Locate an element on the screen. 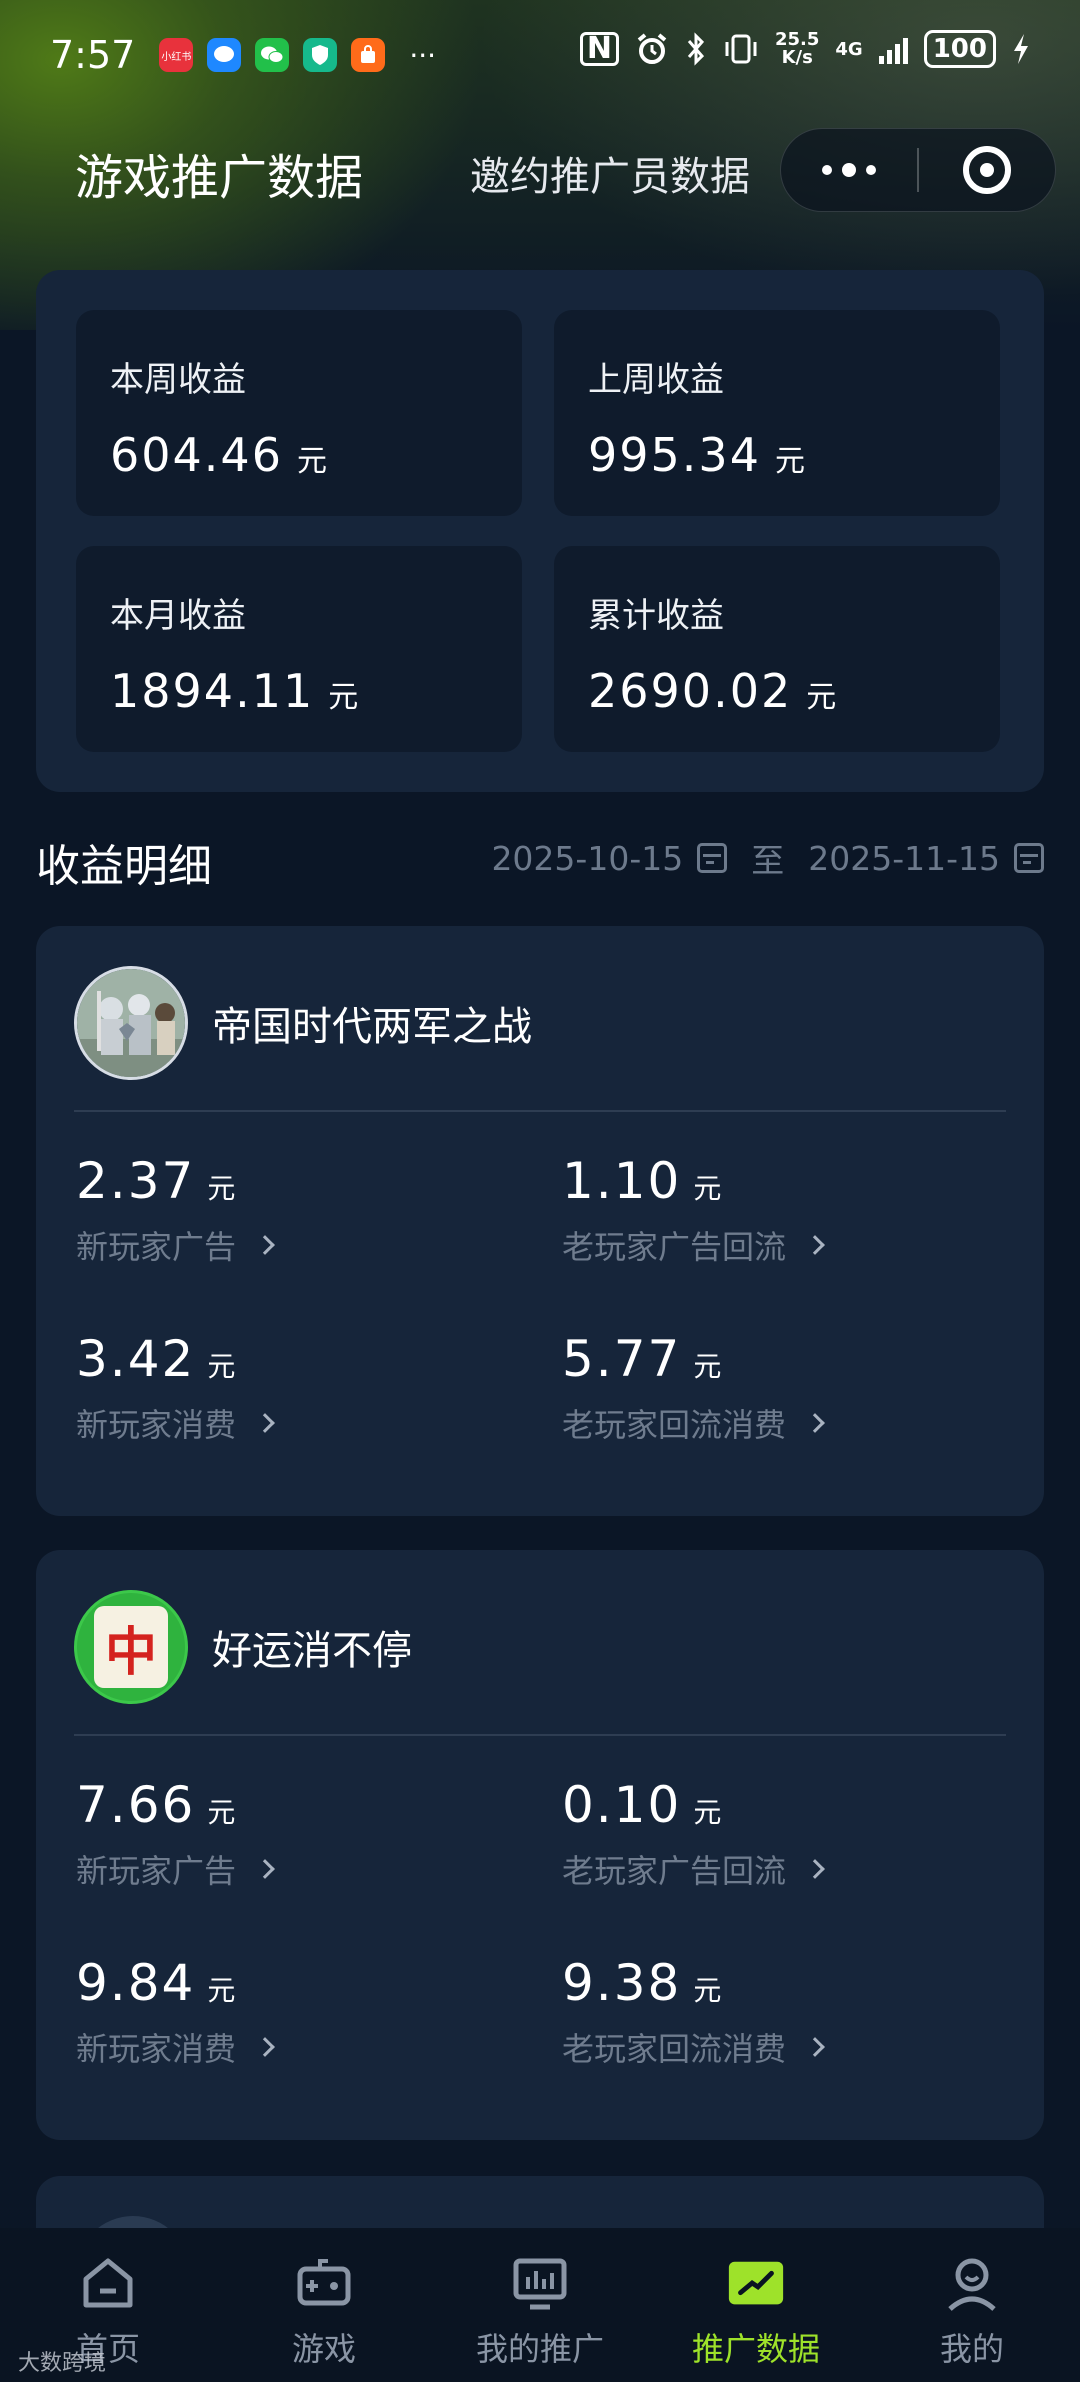 The width and height of the screenshot is (1080, 2382). vibrate-icon is located at coordinates (741, 49).